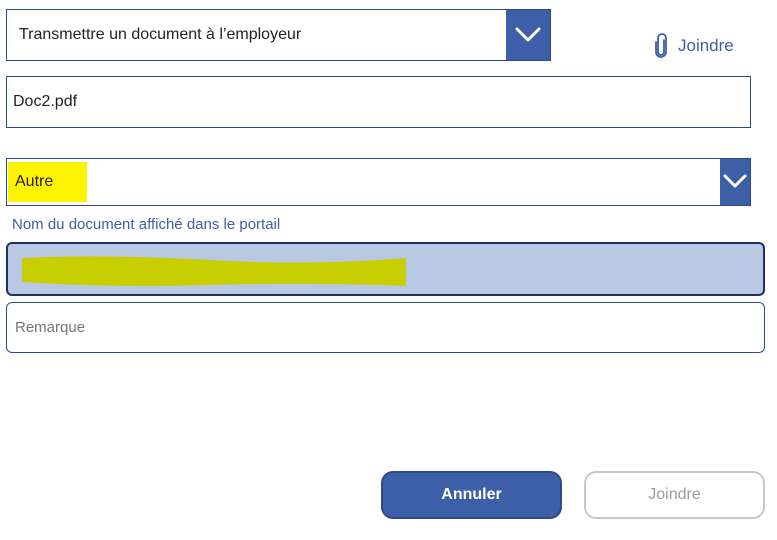 Image resolution: width=777 pixels, height=540 pixels. I want to click on recipient-dropdown: Transmettre un document à l’employeur, so click(278, 35).